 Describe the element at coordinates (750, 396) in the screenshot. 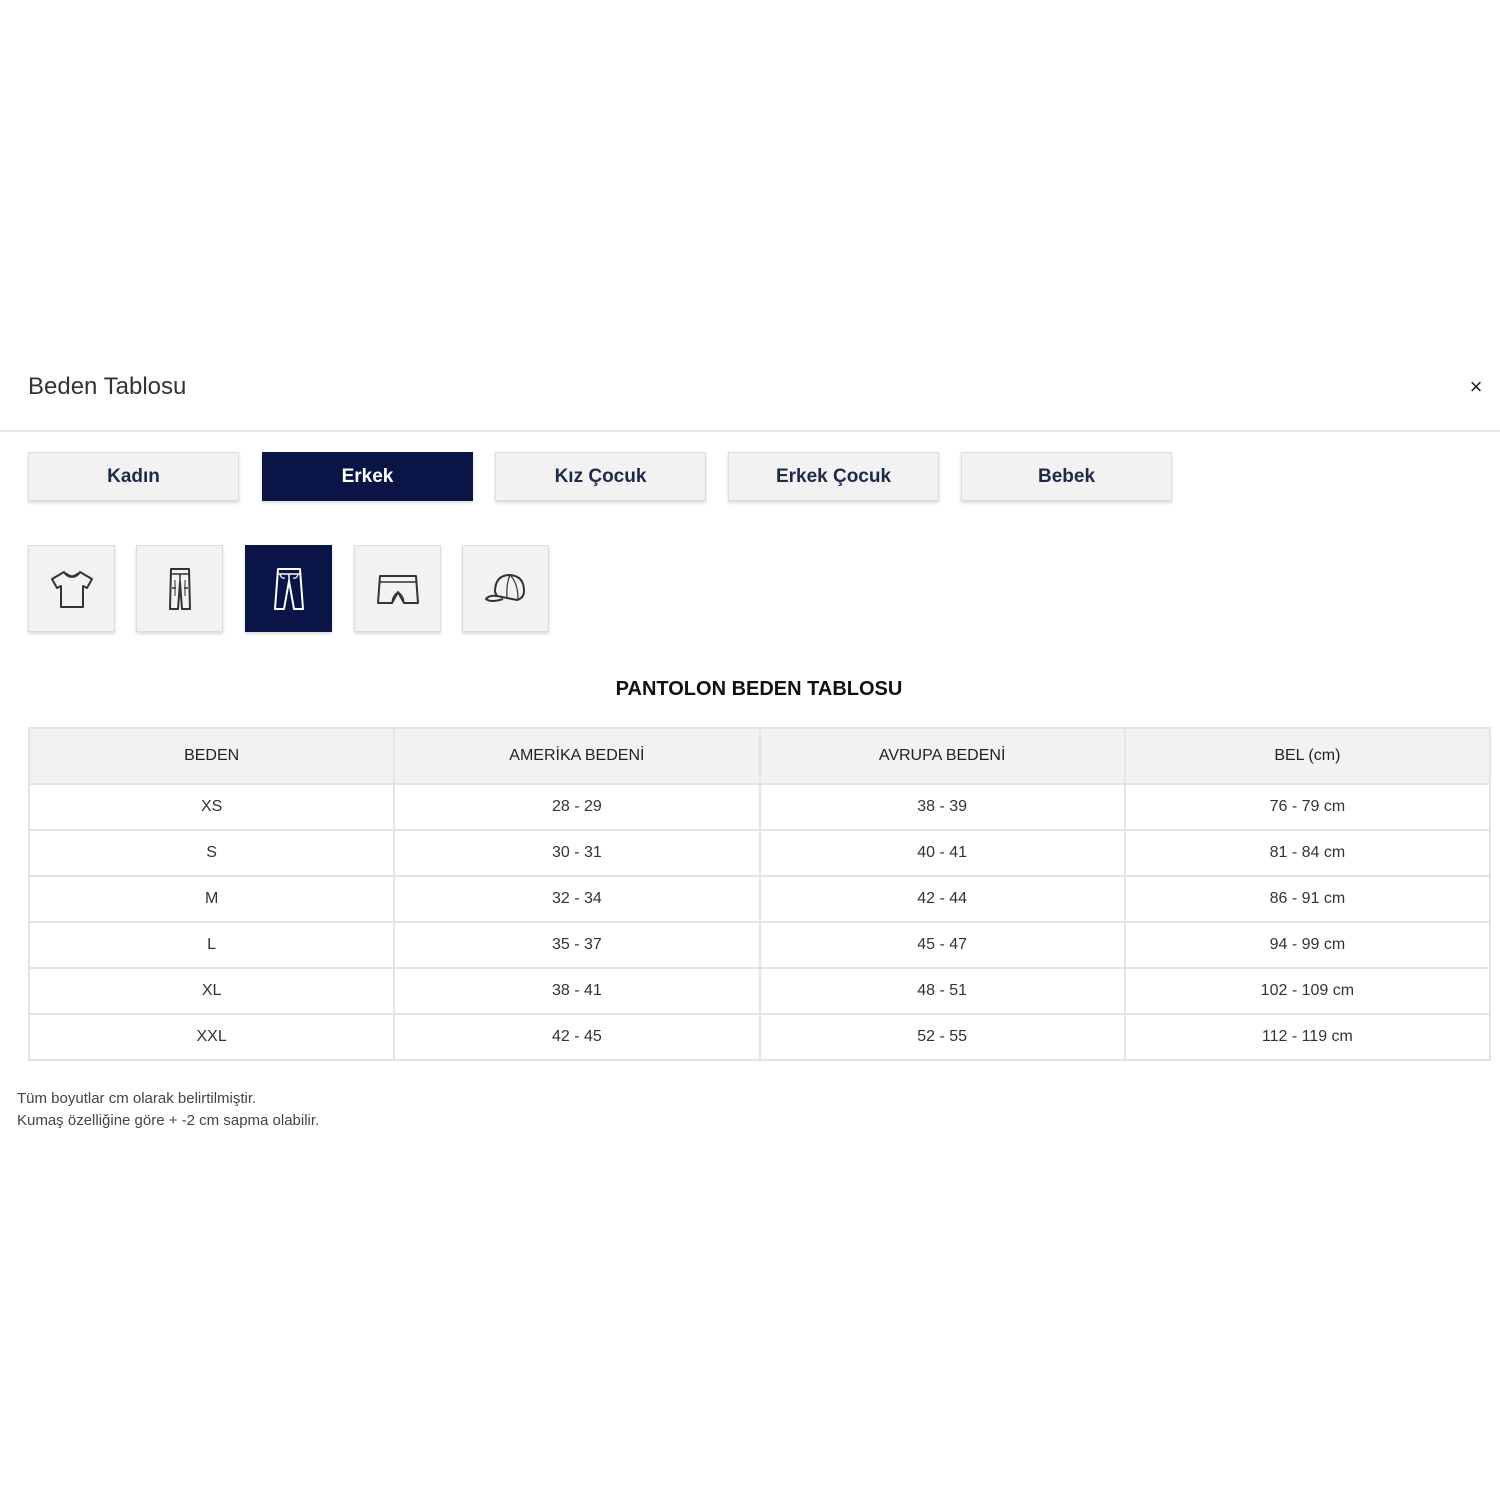

I see `modal-header: Beden Tablosu ×` at that location.